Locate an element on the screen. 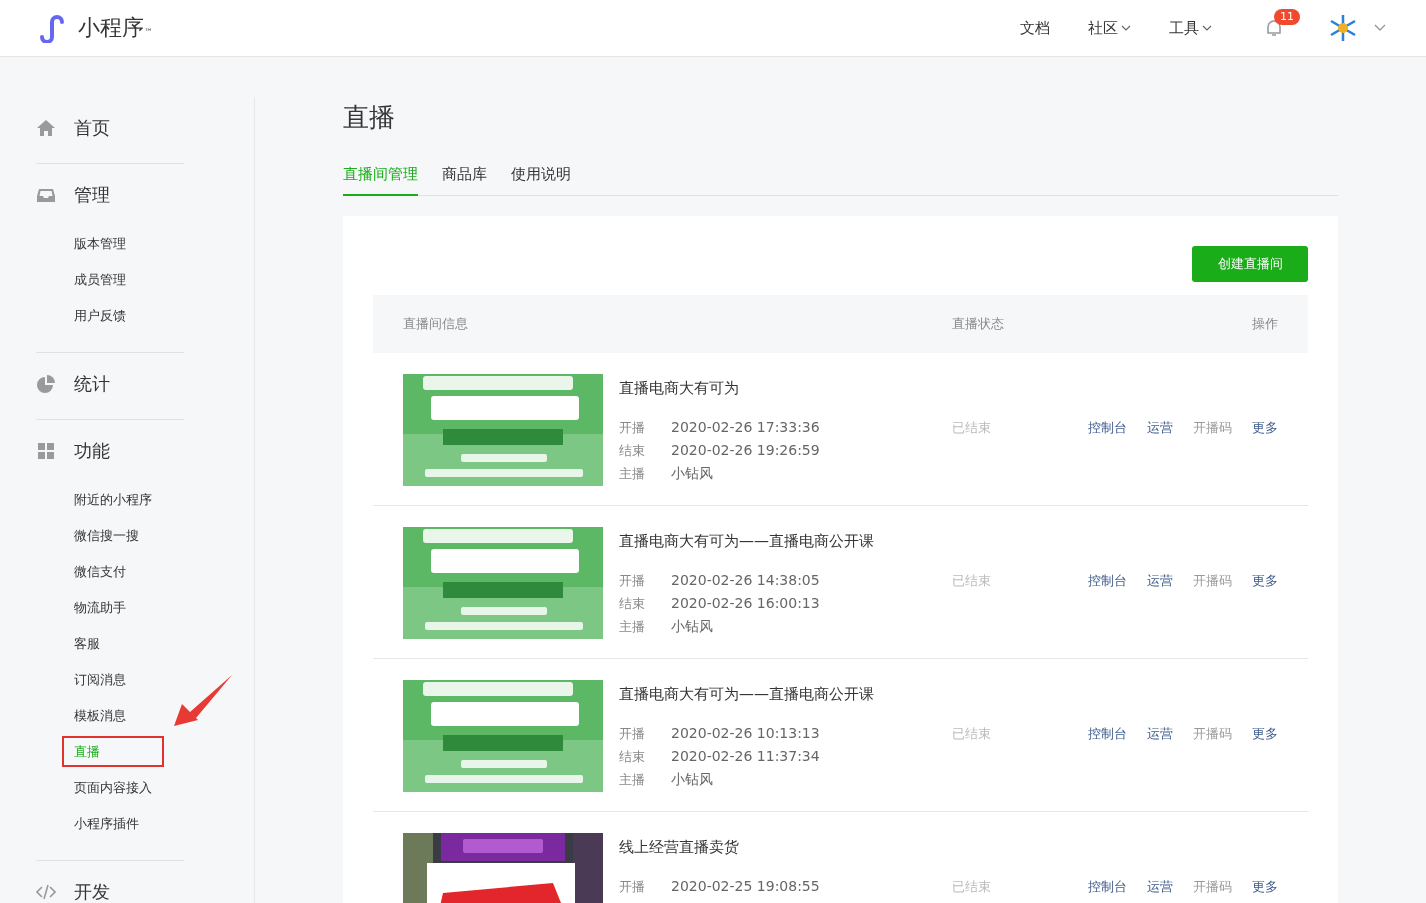 This screenshot has width=1426, height=903. column-header: 直播状态 is located at coordinates (978, 324).